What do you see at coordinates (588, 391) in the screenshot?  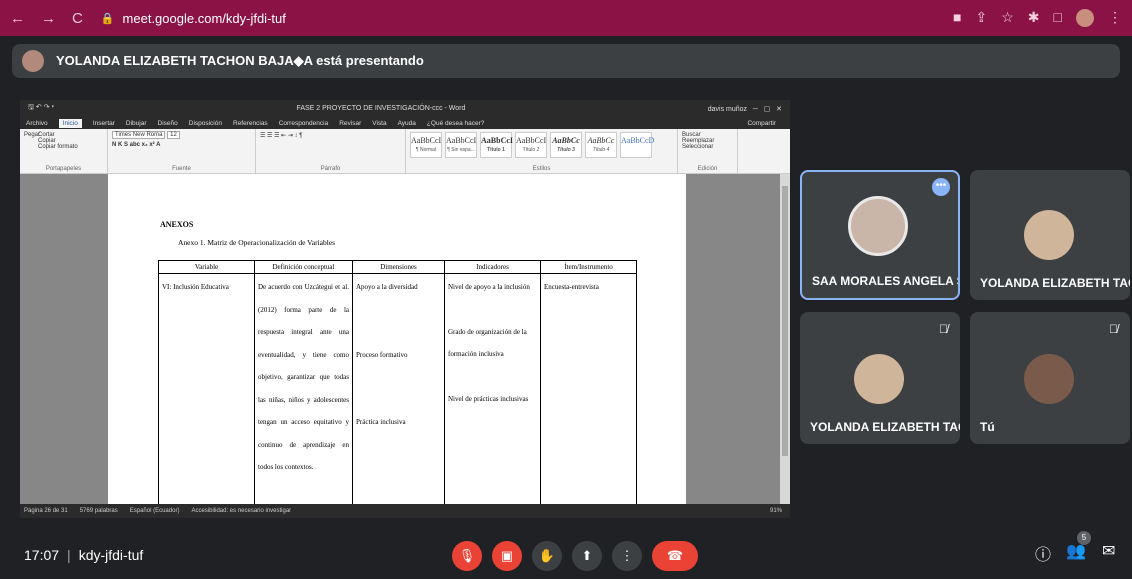 I see `table-cell-instrument: Encuesta-entrevista` at bounding box center [588, 391].